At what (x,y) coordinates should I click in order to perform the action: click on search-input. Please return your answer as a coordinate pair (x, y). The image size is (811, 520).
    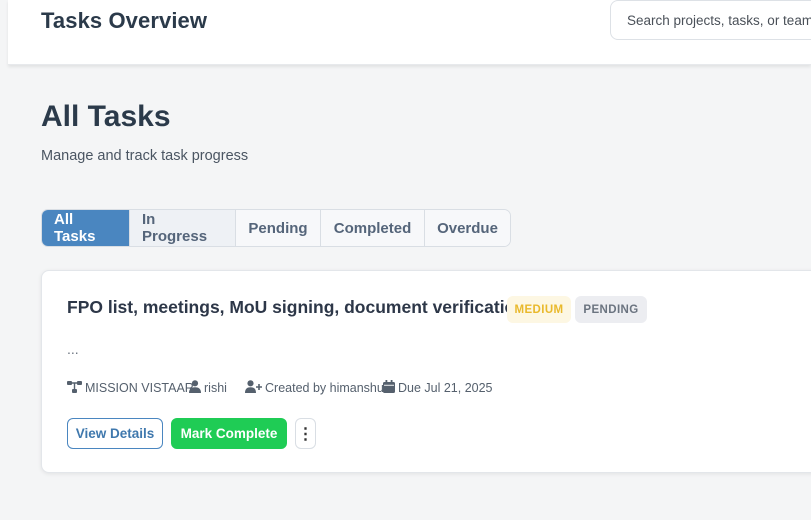
    Looking at the image, I should click on (710, 20).